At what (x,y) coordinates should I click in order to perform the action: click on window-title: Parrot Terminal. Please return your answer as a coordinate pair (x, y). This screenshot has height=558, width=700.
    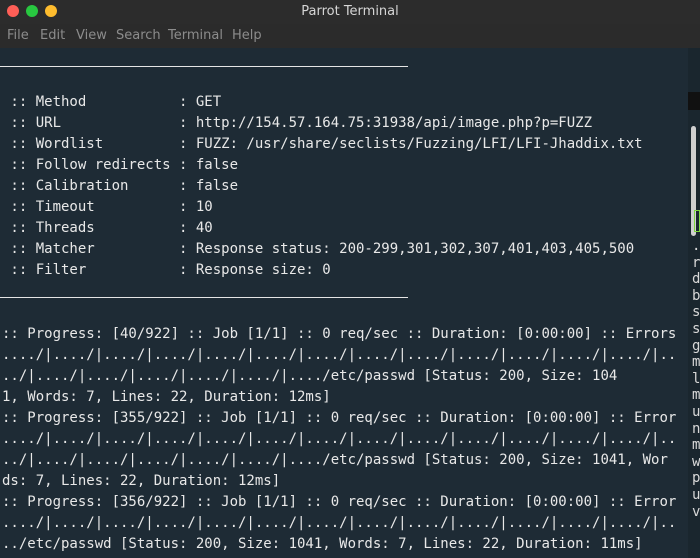
    Looking at the image, I should click on (350, 11).